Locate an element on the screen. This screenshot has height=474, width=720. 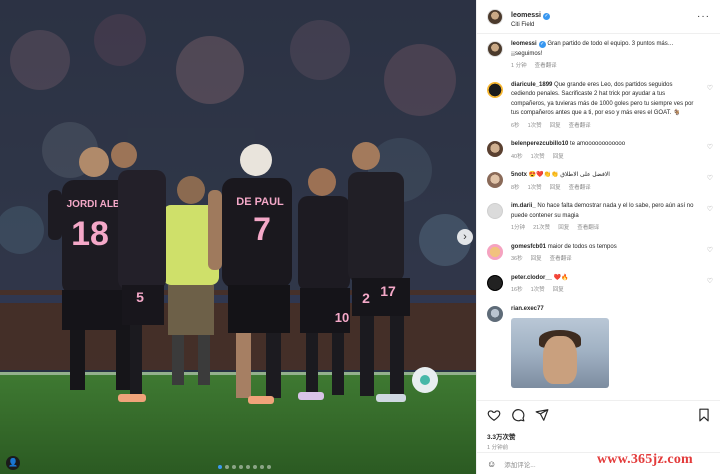
comment-username: belenperezcubillo10 is located at coordinates (539, 144).